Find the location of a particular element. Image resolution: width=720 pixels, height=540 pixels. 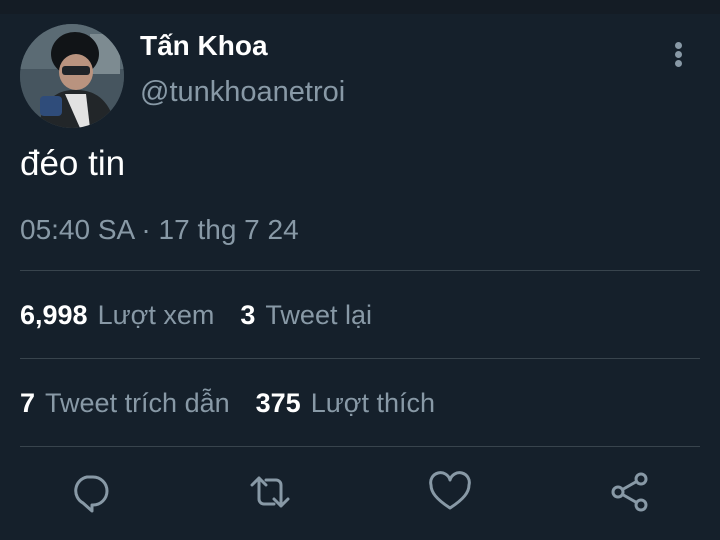

author-handle: @tunkhoanetroi is located at coordinates (242, 92).